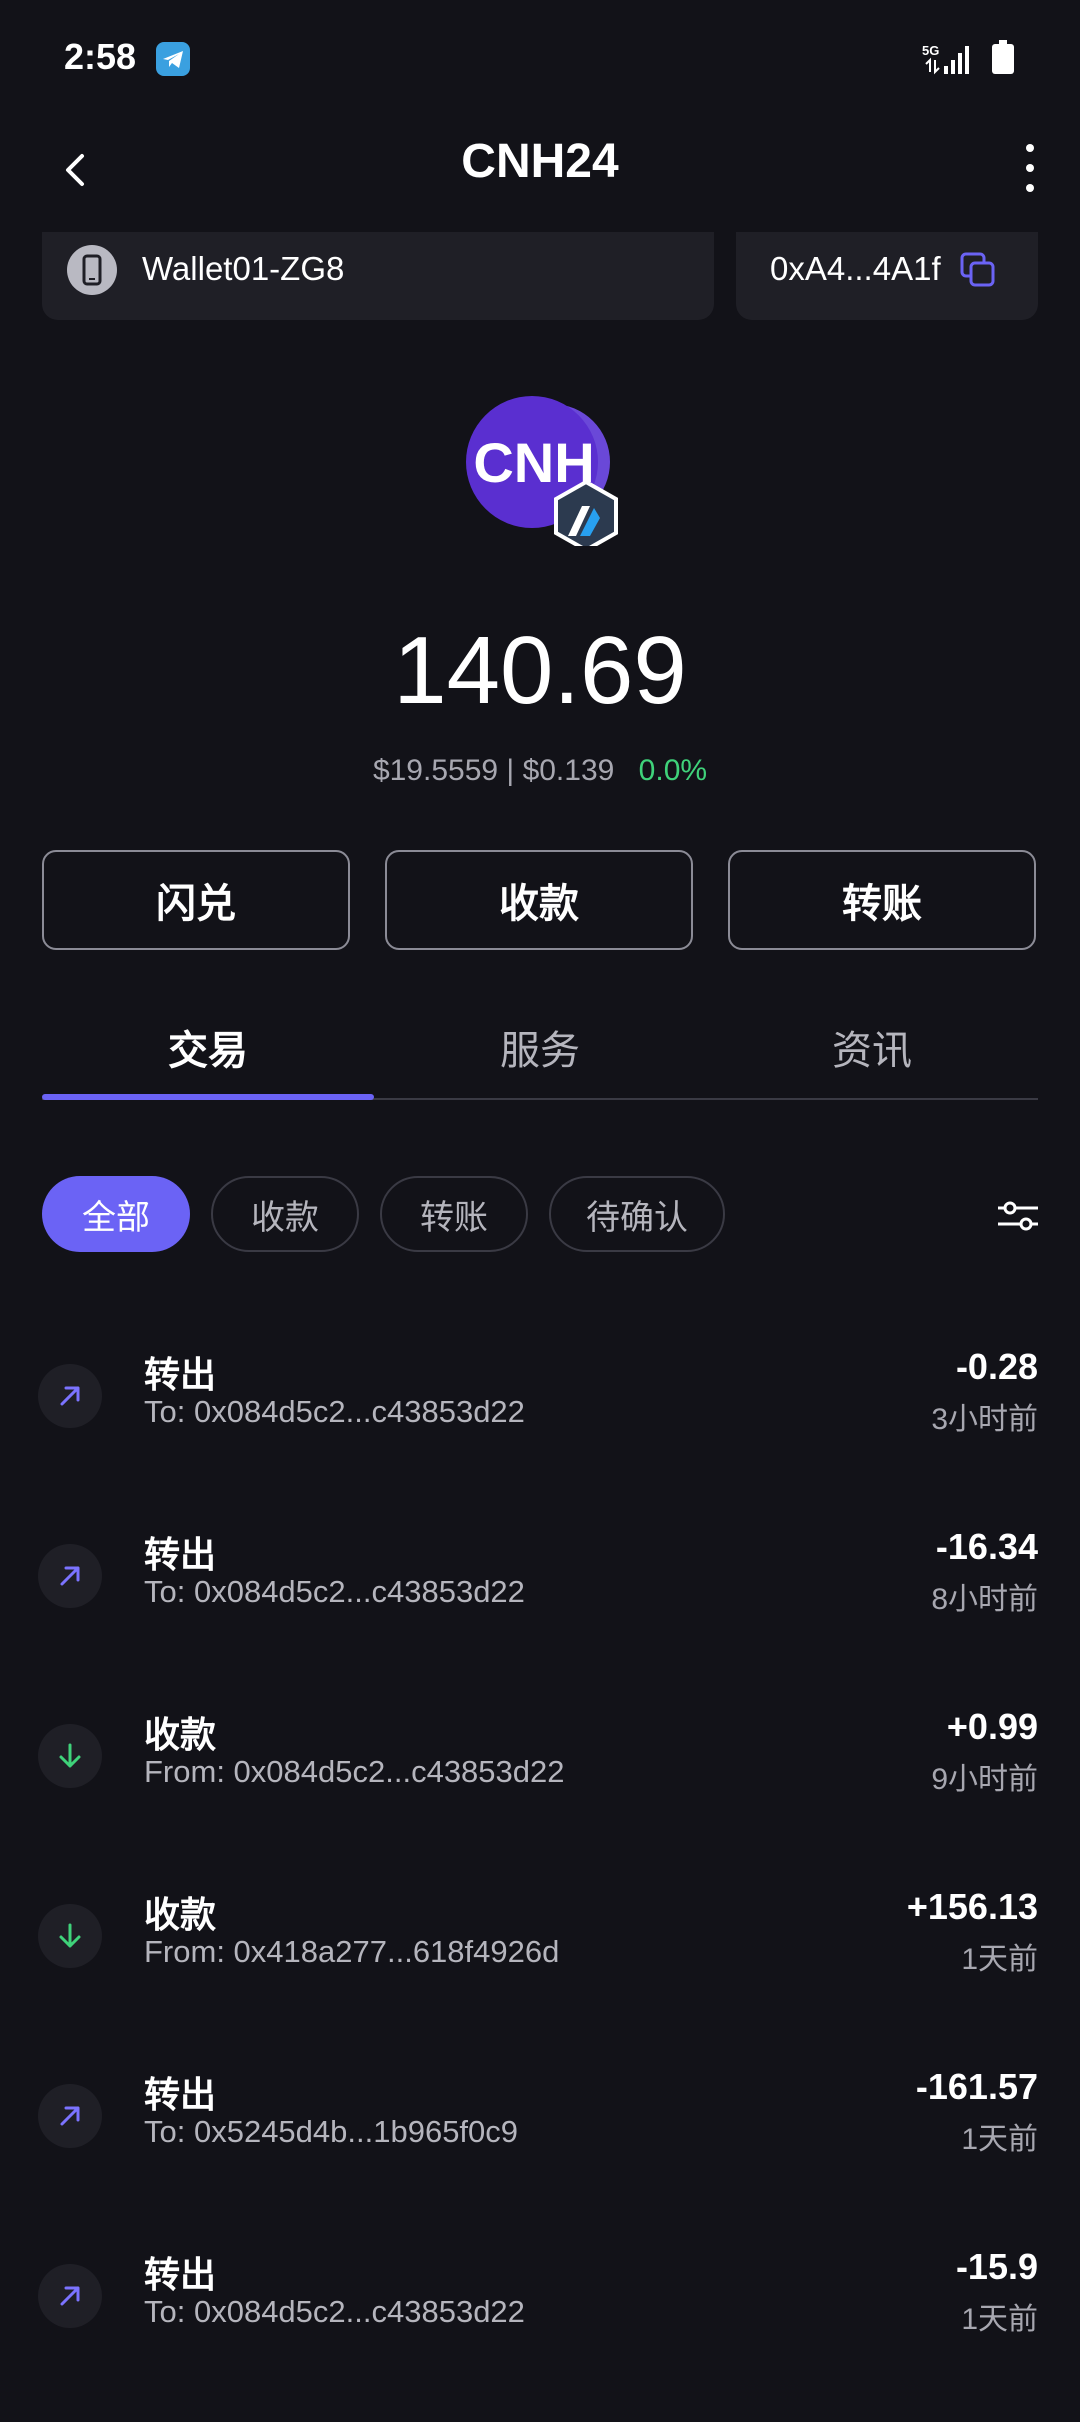 The height and width of the screenshot is (2422, 1080). What do you see at coordinates (996, 1366) in the screenshot?
I see `transaction-amount: -0.28` at bounding box center [996, 1366].